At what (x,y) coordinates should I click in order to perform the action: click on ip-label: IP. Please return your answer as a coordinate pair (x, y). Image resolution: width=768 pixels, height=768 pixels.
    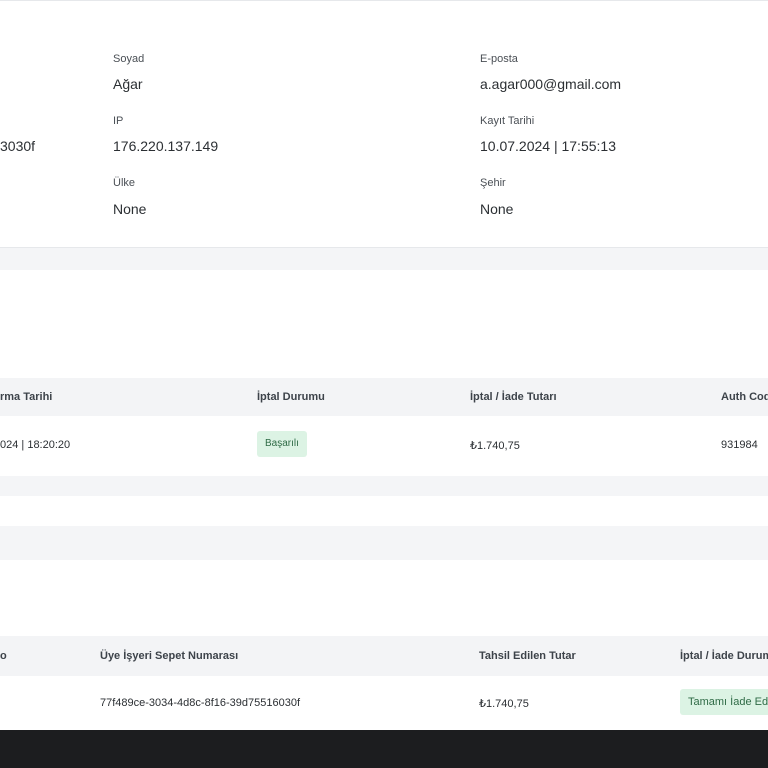
    Looking at the image, I should click on (118, 121).